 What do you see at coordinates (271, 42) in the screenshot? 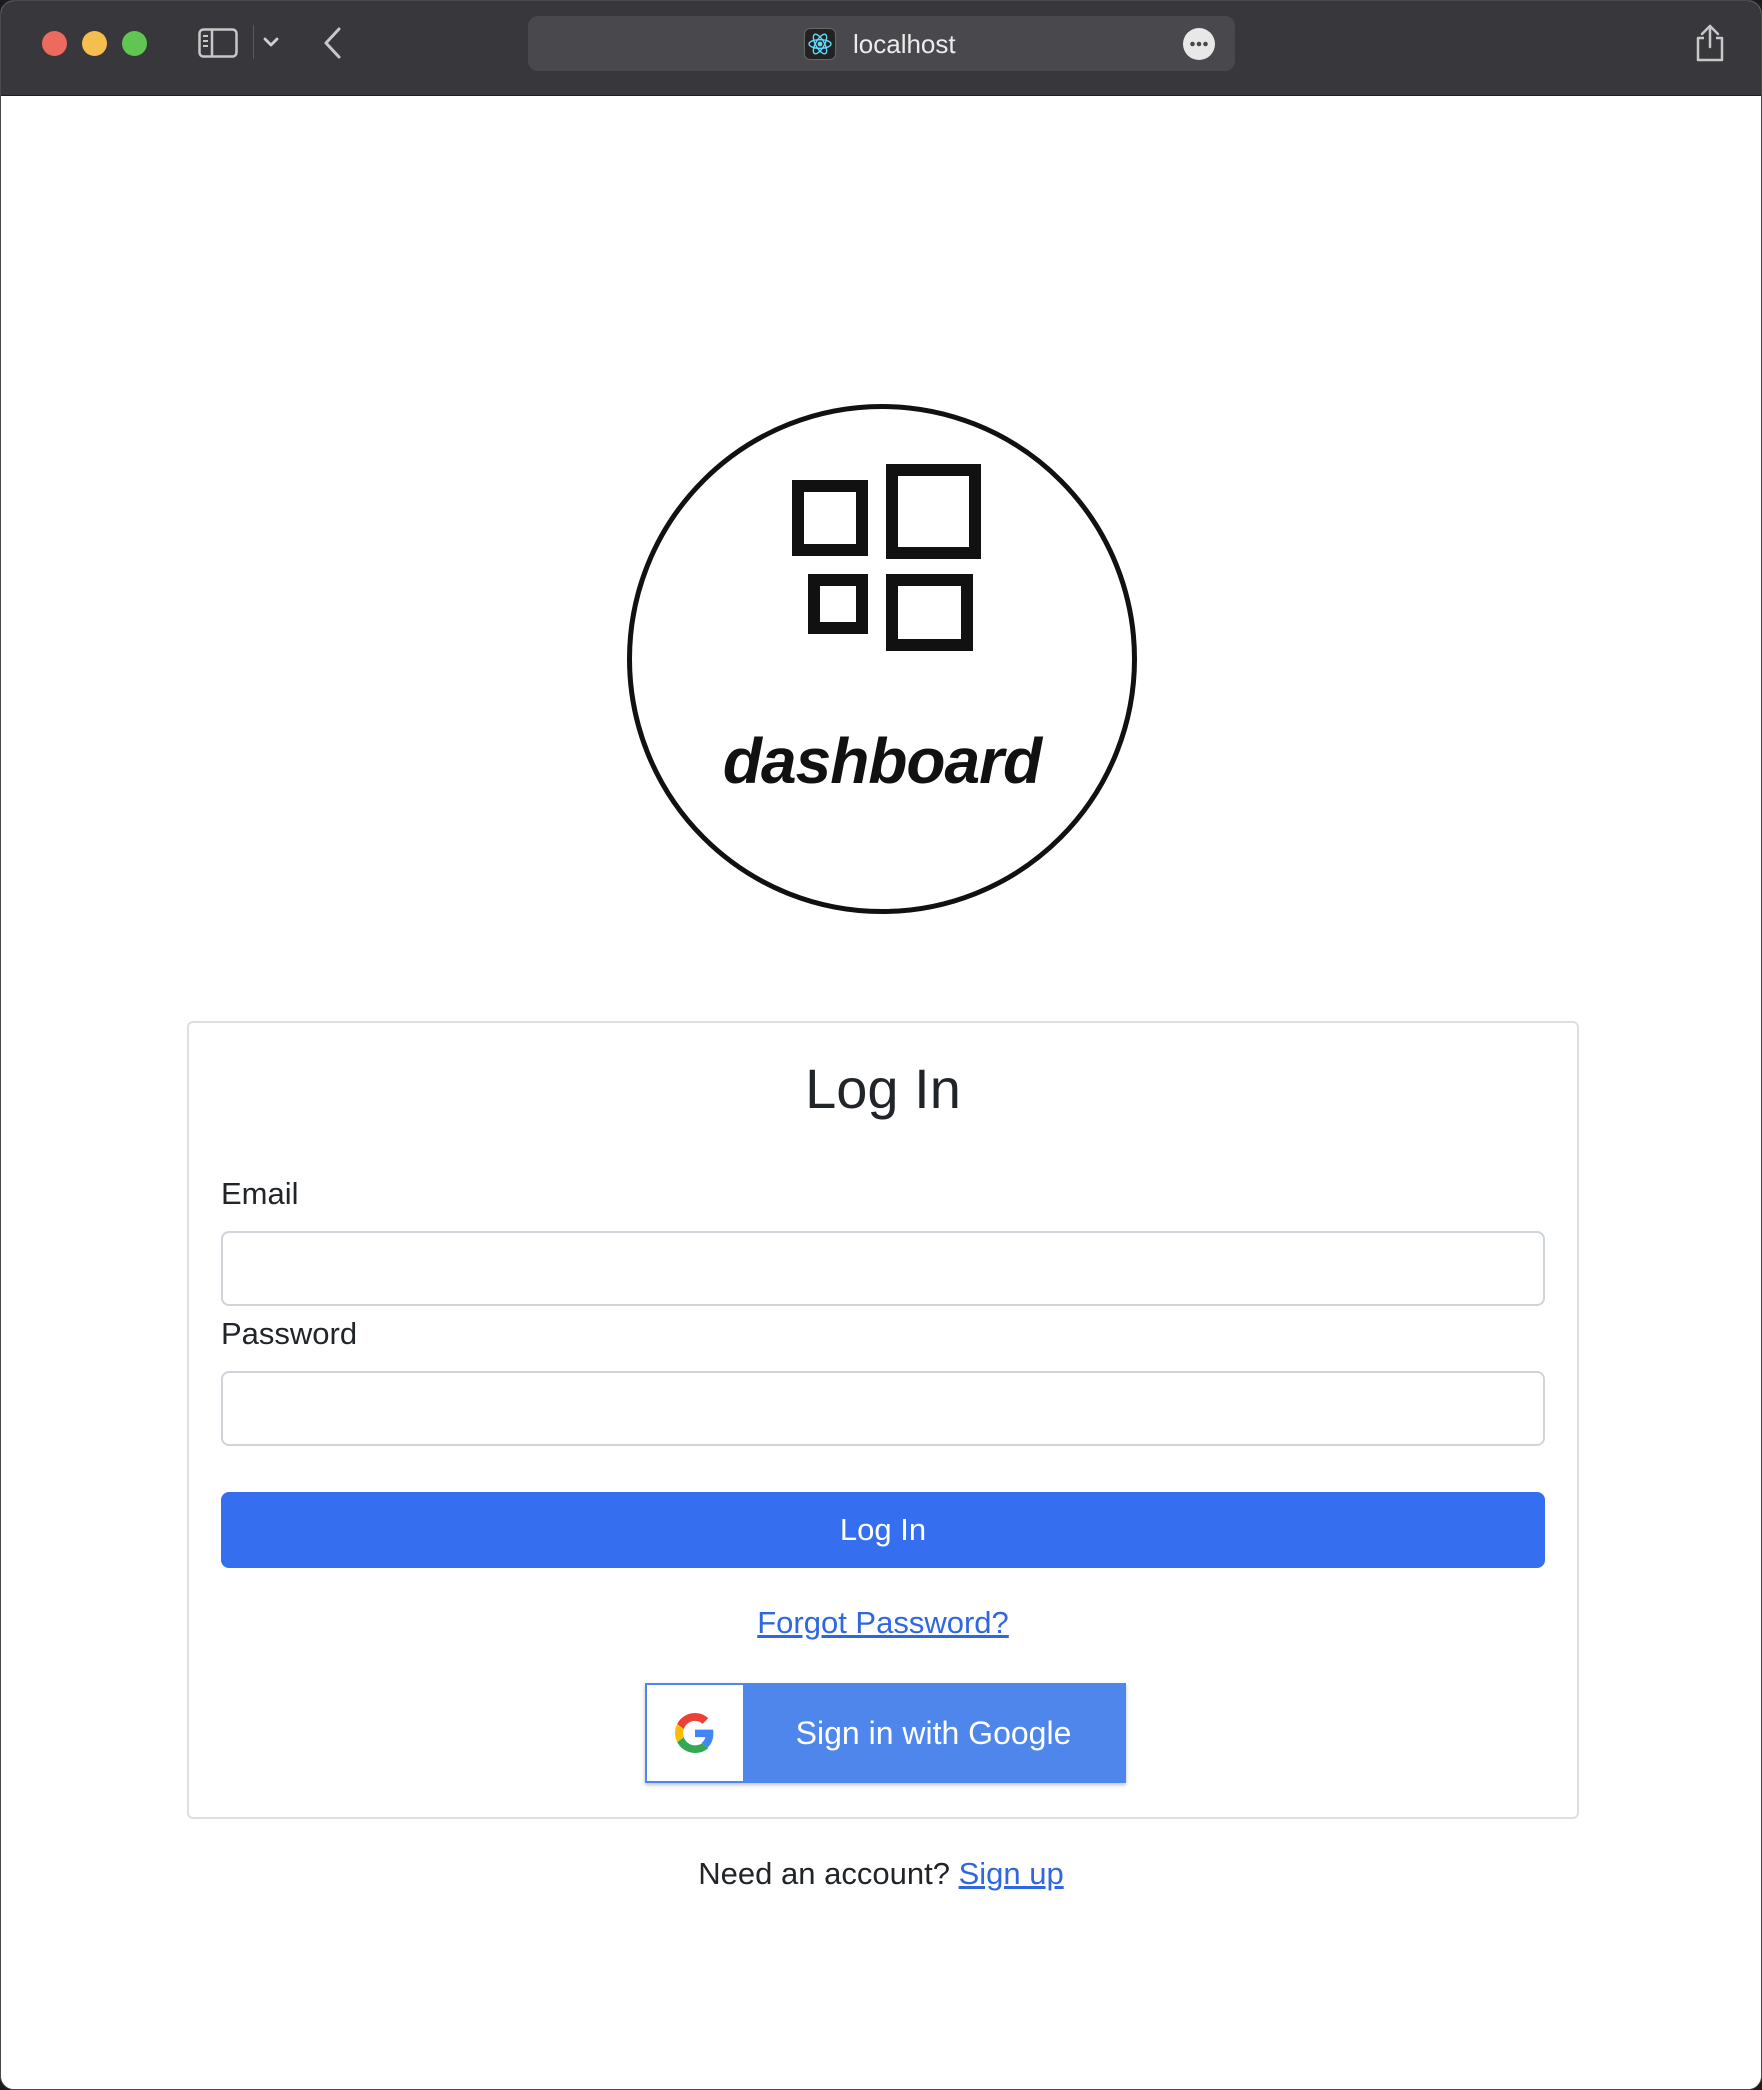
I see `chevron-down-icon` at bounding box center [271, 42].